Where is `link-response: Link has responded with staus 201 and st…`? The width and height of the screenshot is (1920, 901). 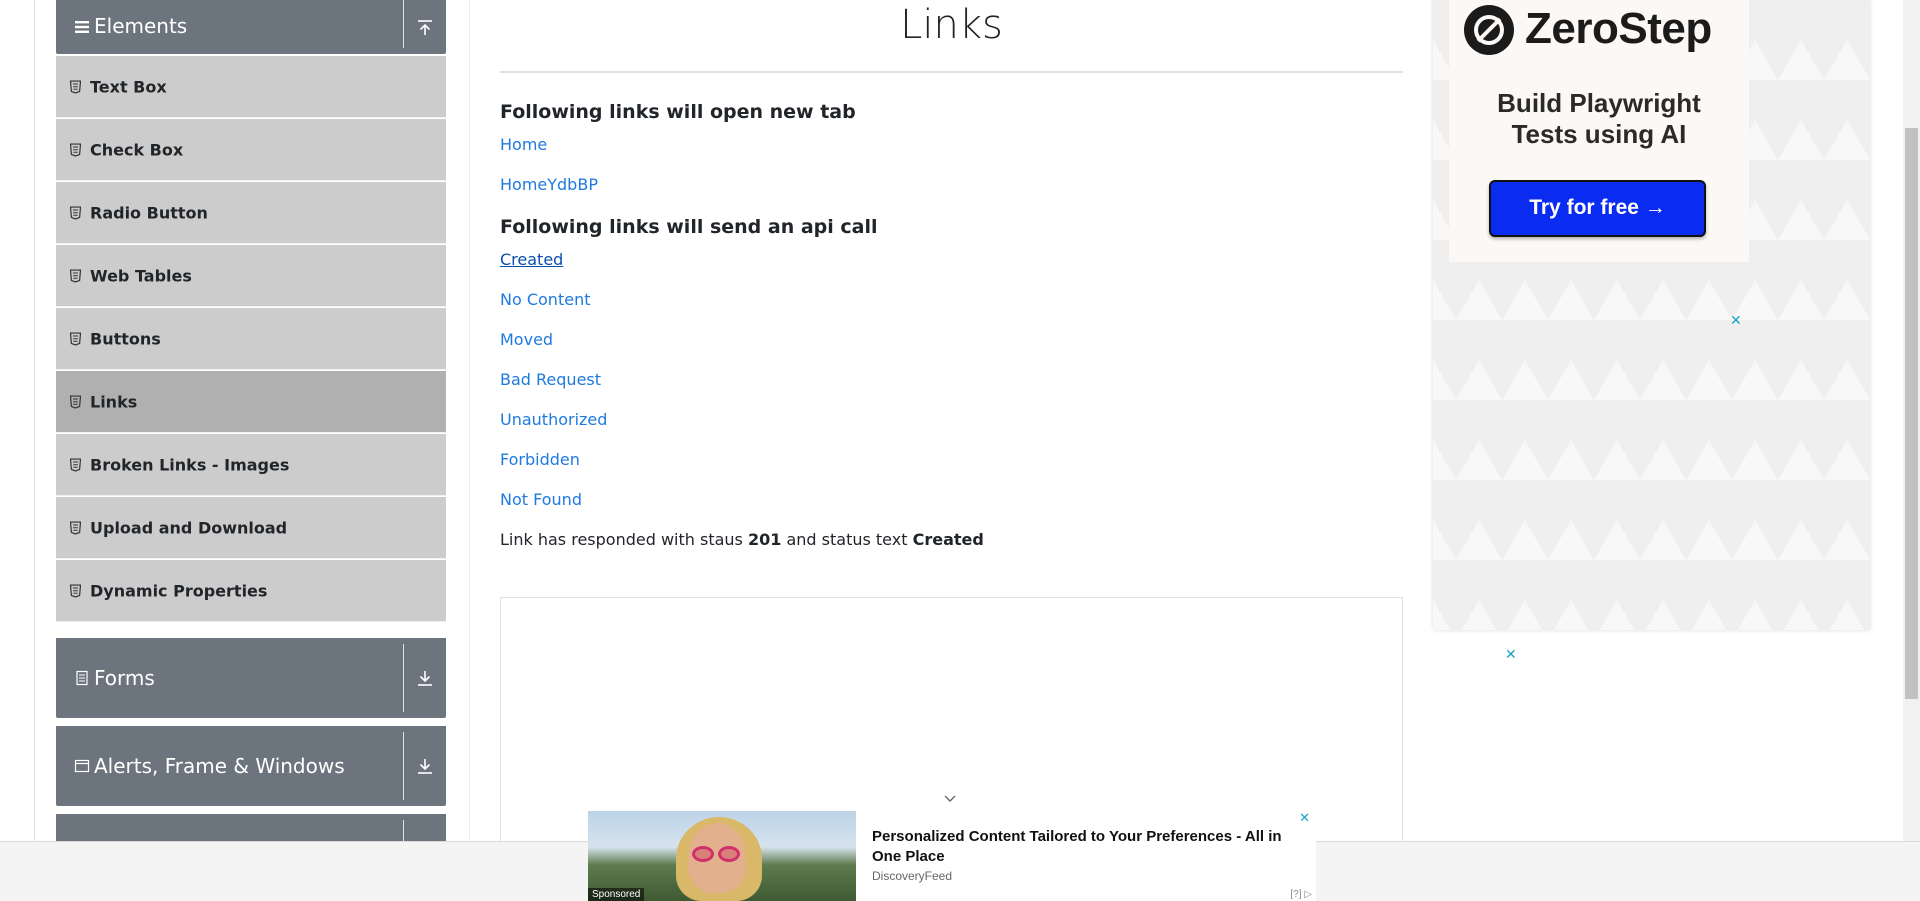
link-response: Link has responded with staus 201 and st… is located at coordinates (951, 539).